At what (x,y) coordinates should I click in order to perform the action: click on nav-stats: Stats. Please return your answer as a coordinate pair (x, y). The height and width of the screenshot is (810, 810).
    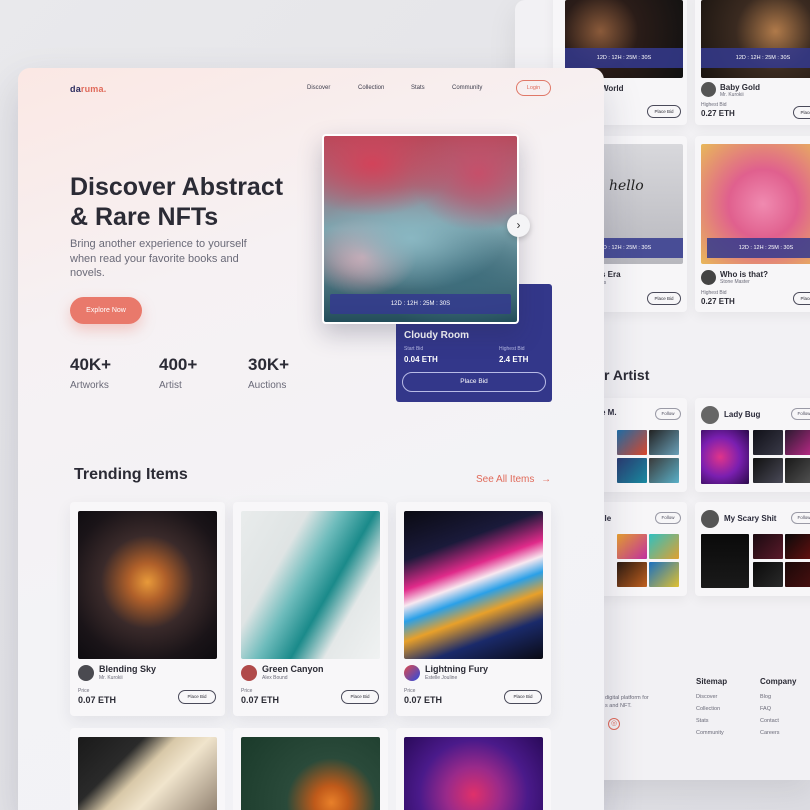
    Looking at the image, I should click on (418, 88).